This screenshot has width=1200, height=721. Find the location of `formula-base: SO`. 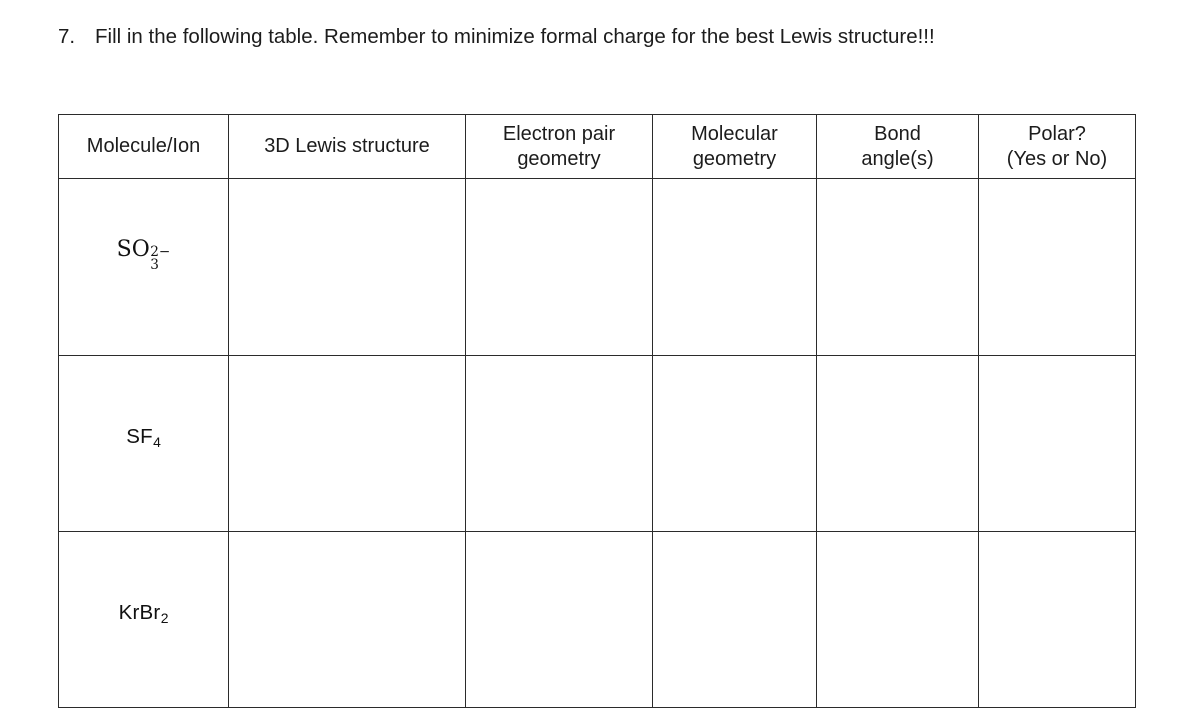

formula-base: SO is located at coordinates (133, 250).